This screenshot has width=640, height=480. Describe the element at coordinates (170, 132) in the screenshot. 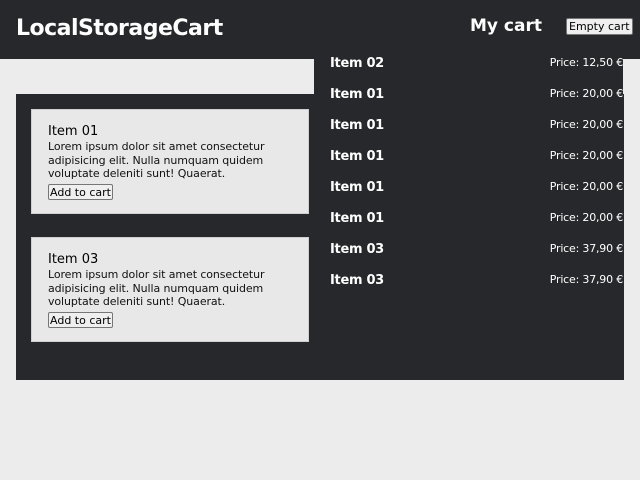

I see `product-name: Item 01` at that location.